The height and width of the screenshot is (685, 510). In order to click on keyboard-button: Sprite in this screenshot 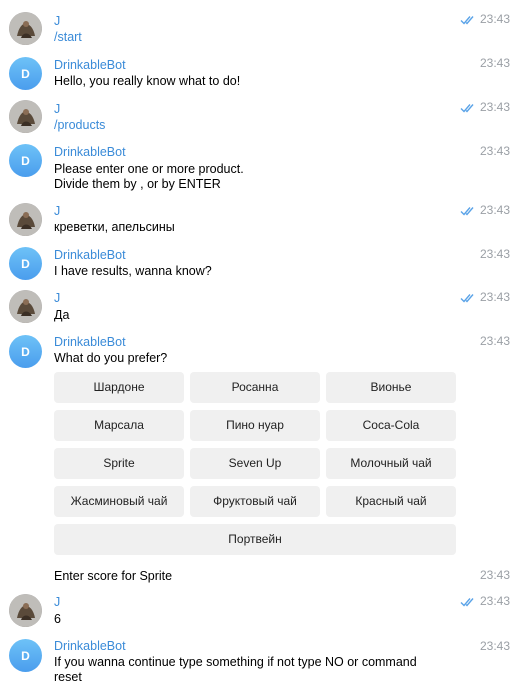, I will do `click(119, 463)`.